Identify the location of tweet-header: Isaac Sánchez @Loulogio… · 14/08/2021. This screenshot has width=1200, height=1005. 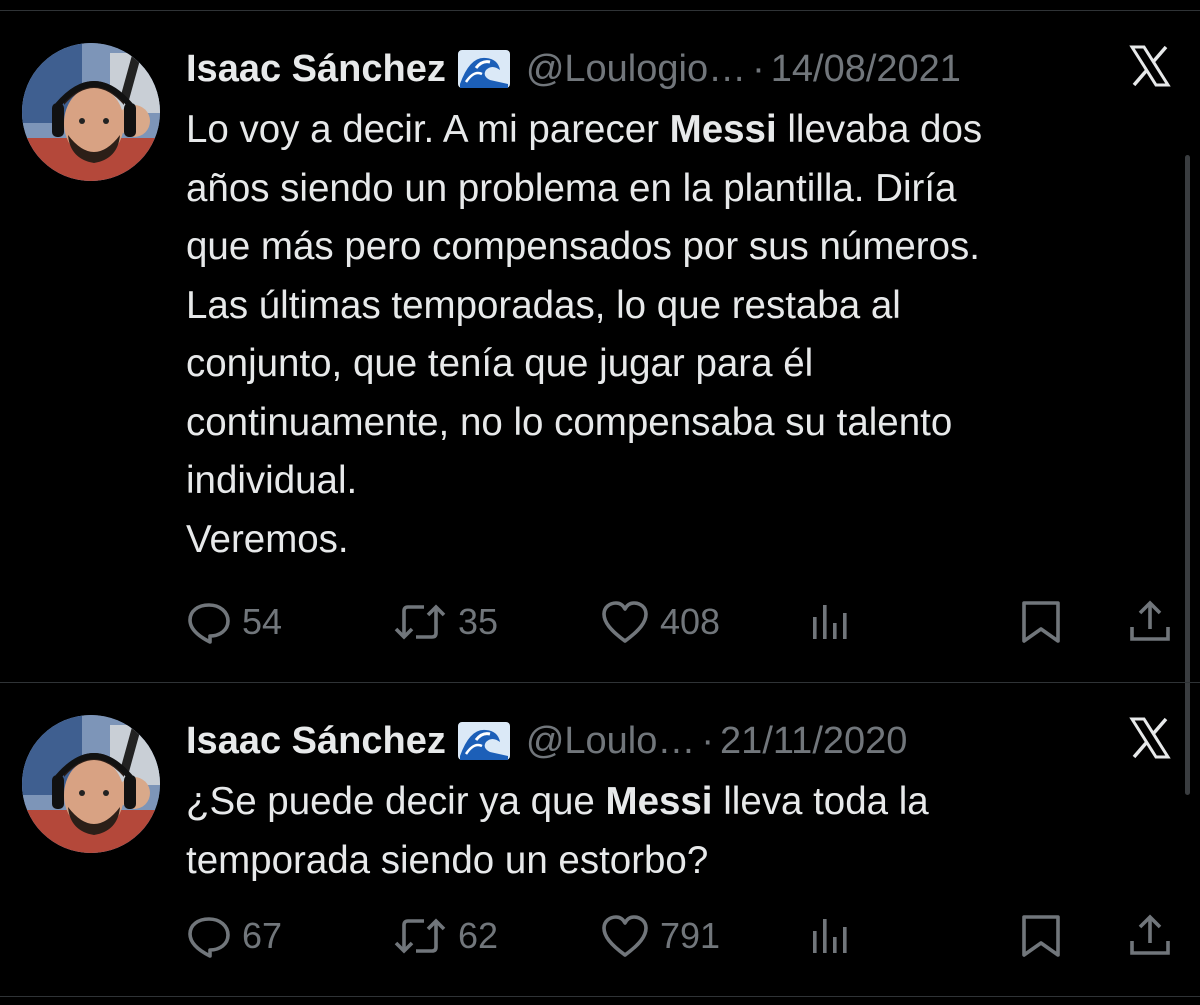
(573, 69).